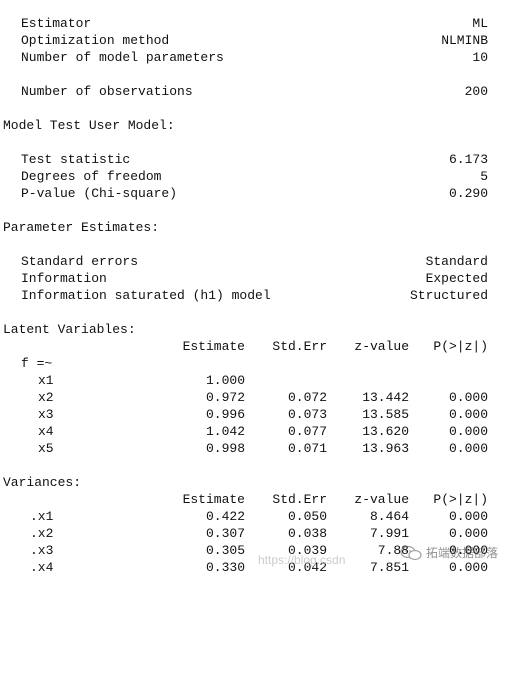 This screenshot has height=678, width=510. What do you see at coordinates (46, 397) in the screenshot?
I see `row-name: x2` at bounding box center [46, 397].